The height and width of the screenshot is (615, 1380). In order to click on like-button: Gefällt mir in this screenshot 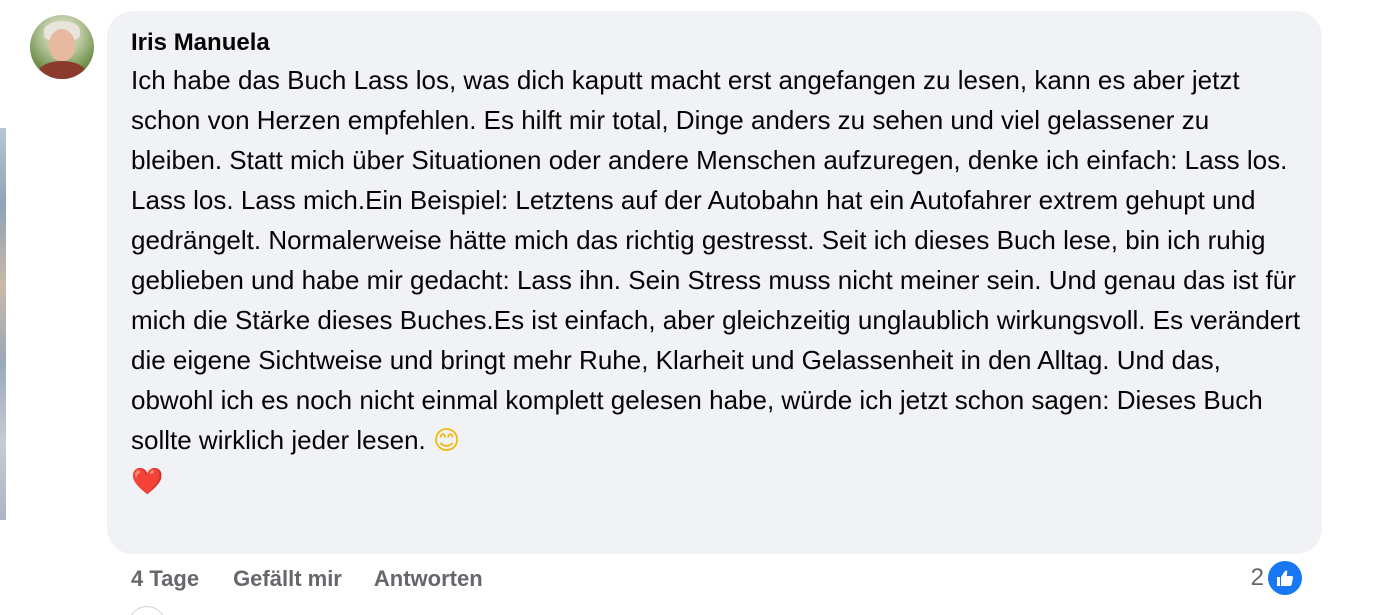, I will do `click(287, 579)`.